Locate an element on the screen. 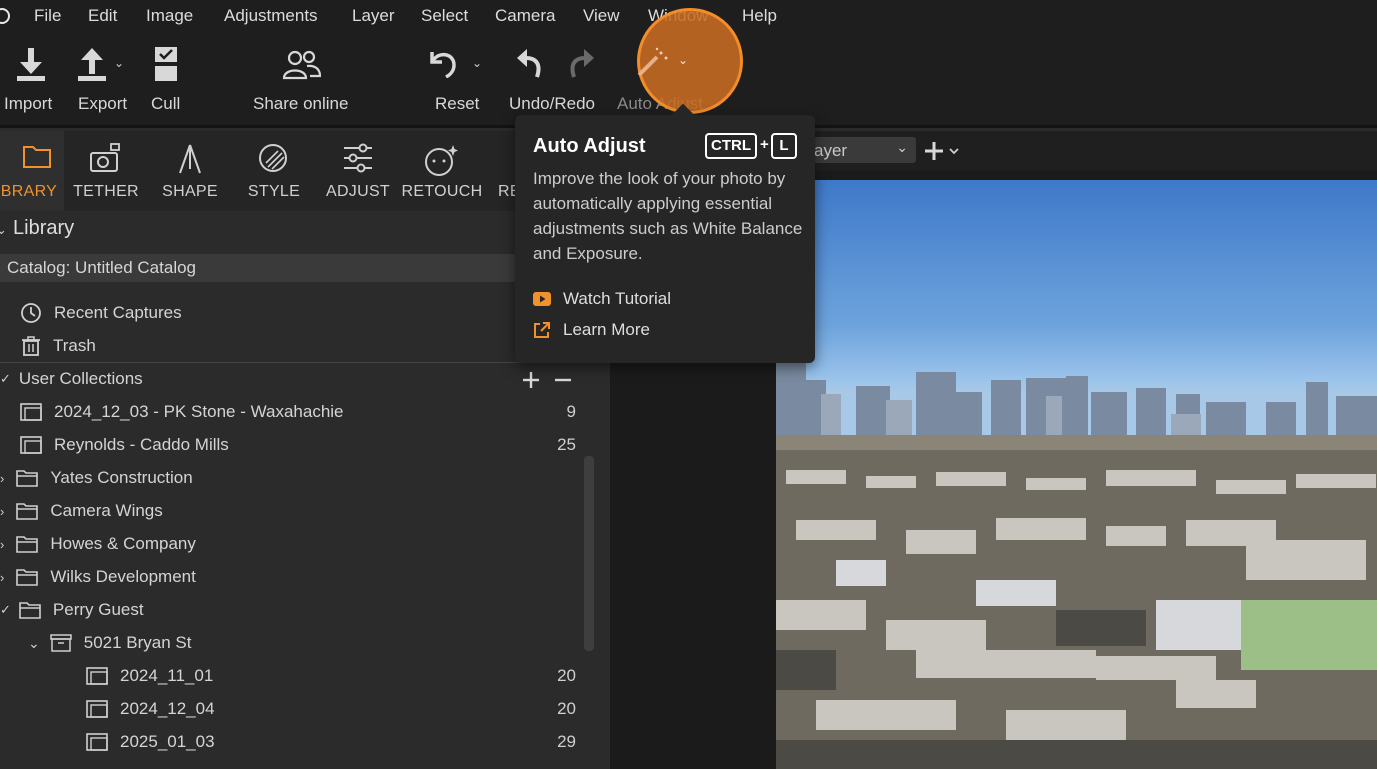 The height and width of the screenshot is (769, 1377). camera-tether-icon is located at coordinates (105, 157).